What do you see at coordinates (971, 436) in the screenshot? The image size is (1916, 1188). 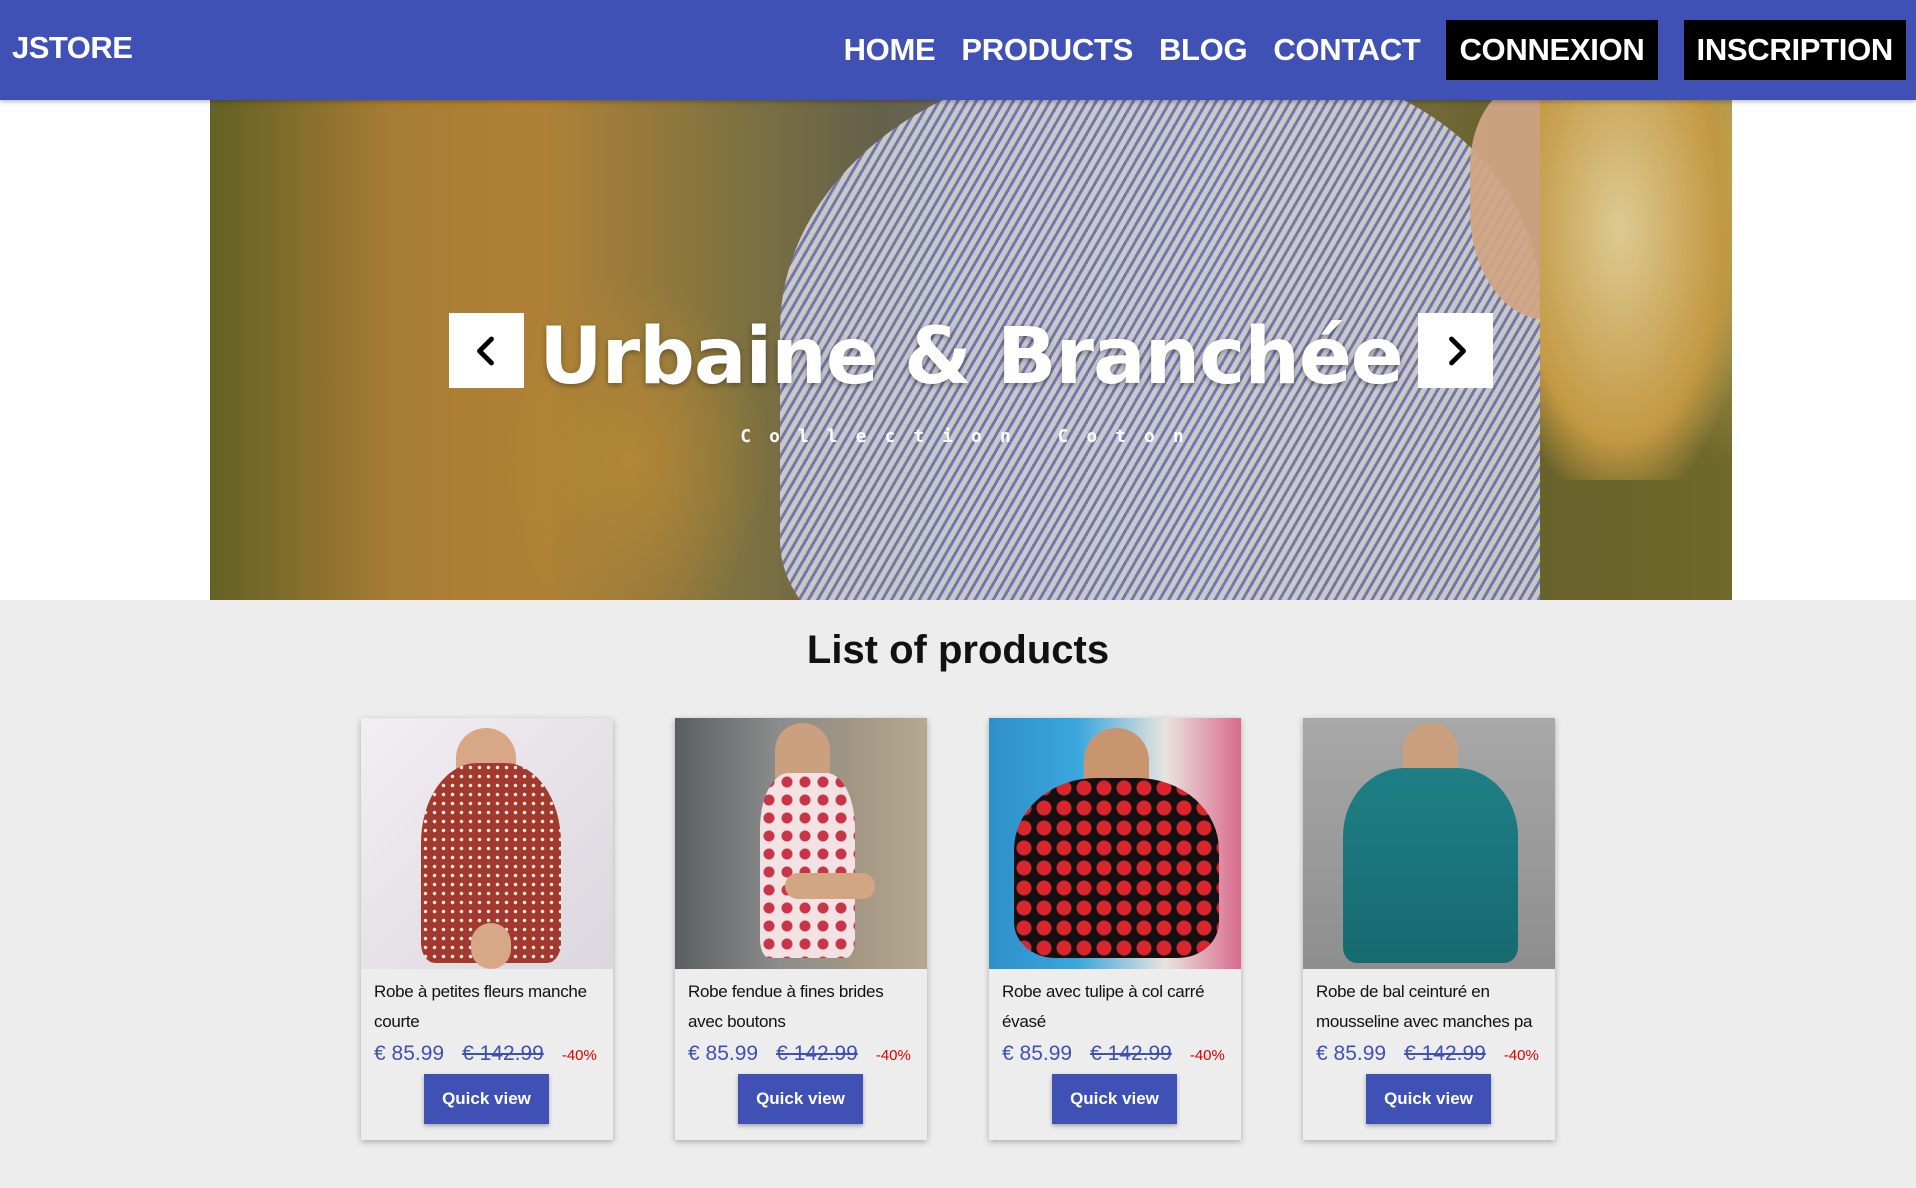 I see `hero-subtitle: Collection Coton` at bounding box center [971, 436].